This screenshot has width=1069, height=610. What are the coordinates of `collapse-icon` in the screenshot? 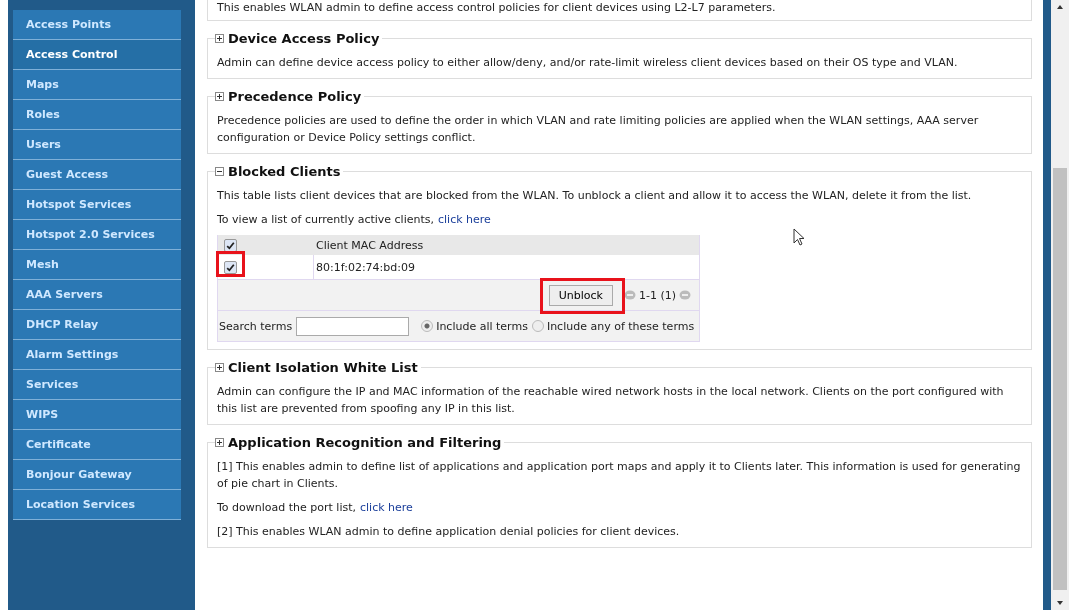 It's located at (219, 171).